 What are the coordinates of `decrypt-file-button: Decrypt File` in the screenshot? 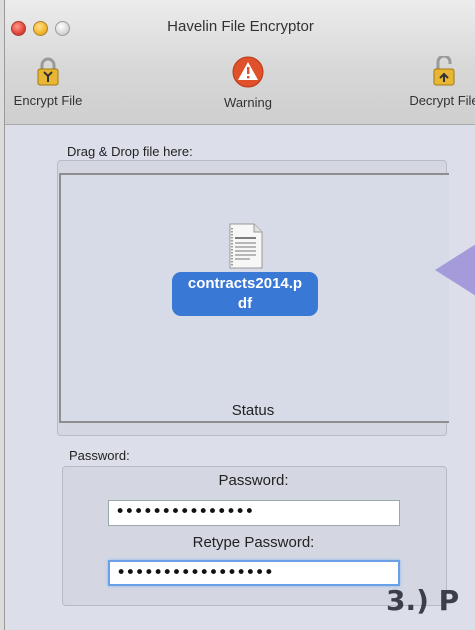 It's located at (438, 81).